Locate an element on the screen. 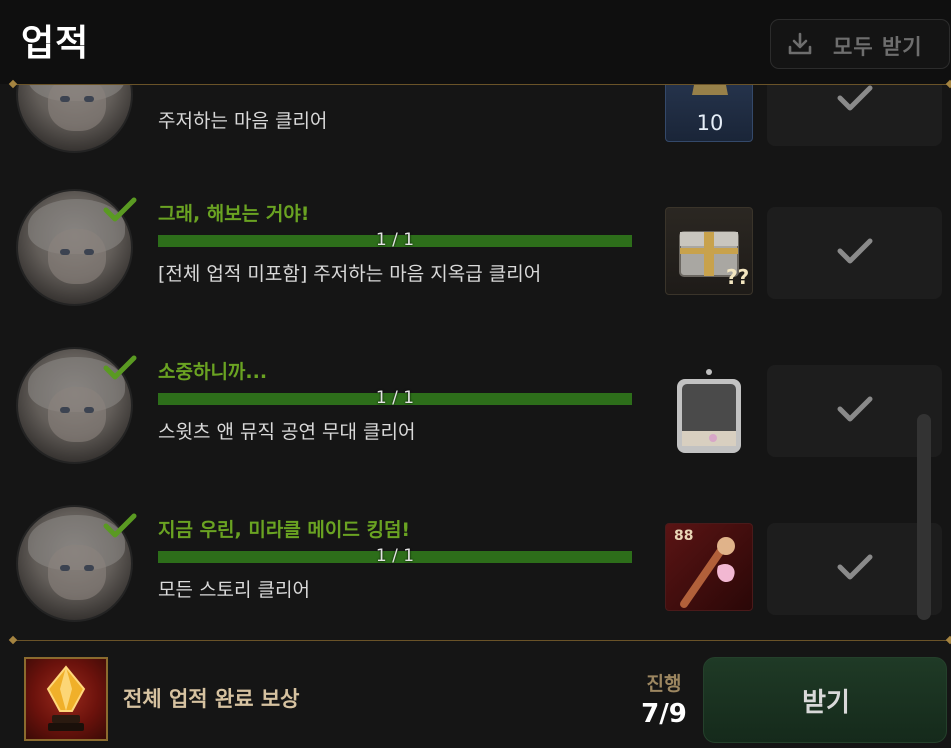  total-reward-icon is located at coordinates (66, 699).